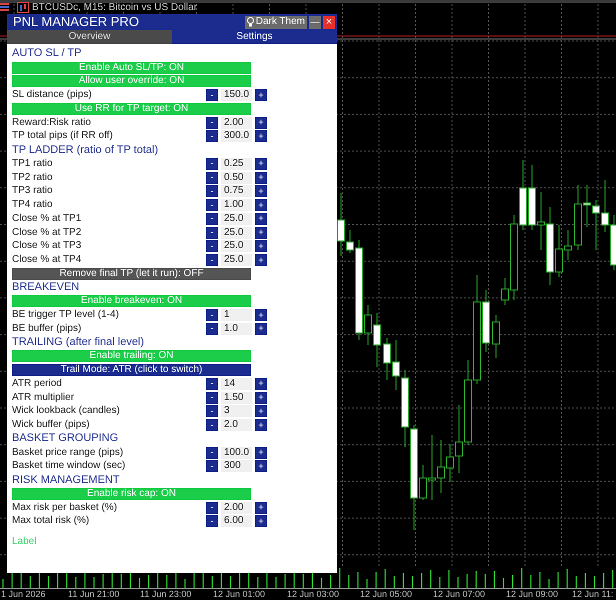 Image resolution: width=616 pixels, height=600 pixels. I want to click on chart-icon, so click(23, 7).